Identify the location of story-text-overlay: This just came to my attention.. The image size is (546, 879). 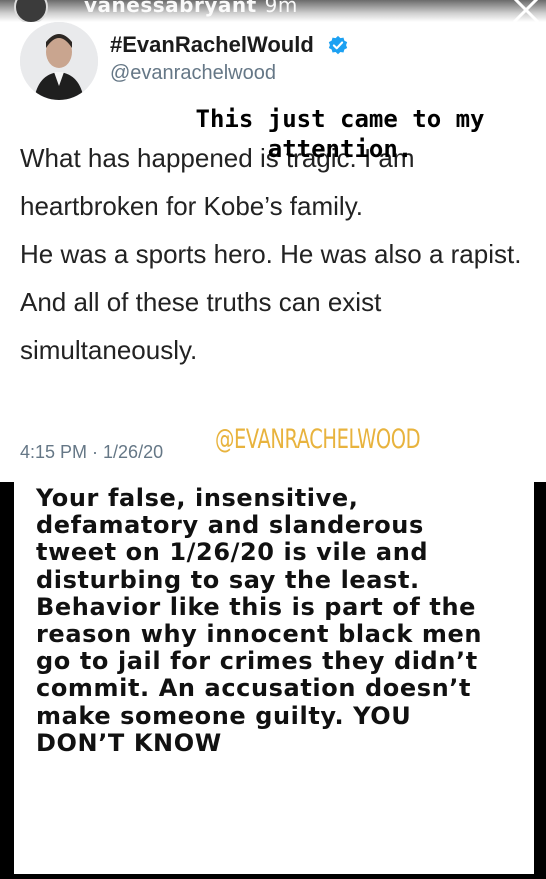
(340, 134).